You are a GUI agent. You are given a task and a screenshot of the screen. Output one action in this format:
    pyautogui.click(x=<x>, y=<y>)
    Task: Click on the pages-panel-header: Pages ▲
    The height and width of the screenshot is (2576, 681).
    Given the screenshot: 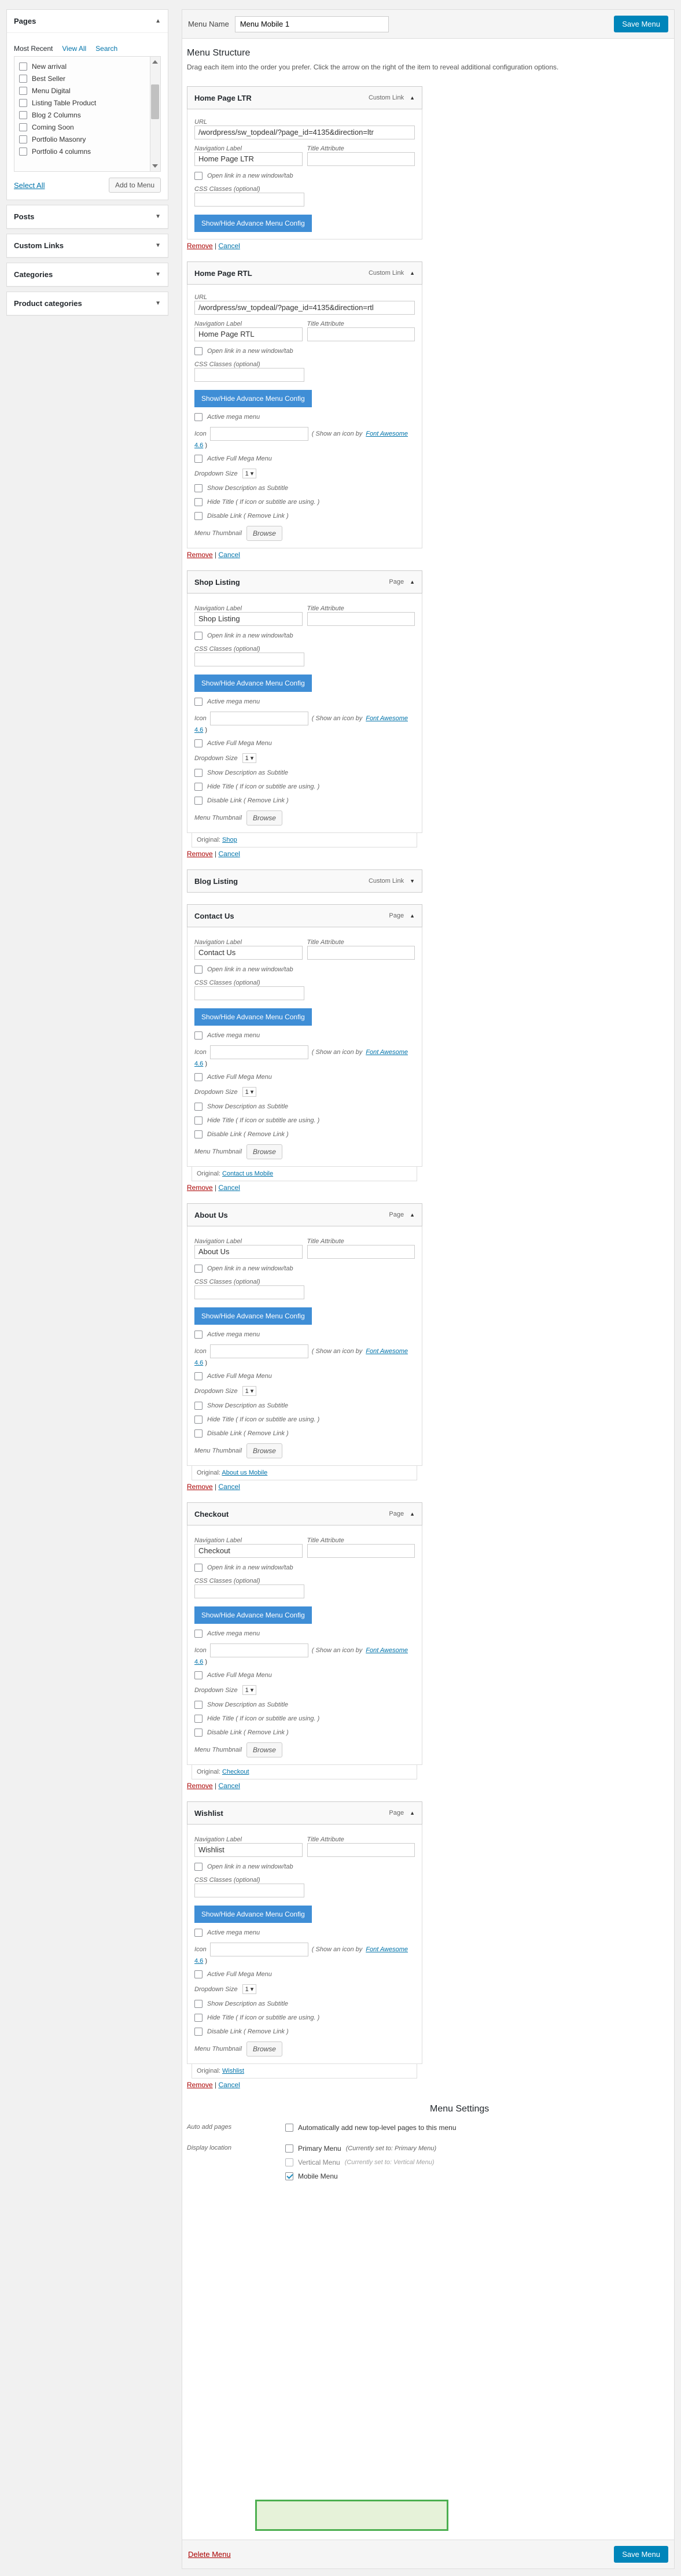 What is the action you would take?
    pyautogui.click(x=88, y=21)
    